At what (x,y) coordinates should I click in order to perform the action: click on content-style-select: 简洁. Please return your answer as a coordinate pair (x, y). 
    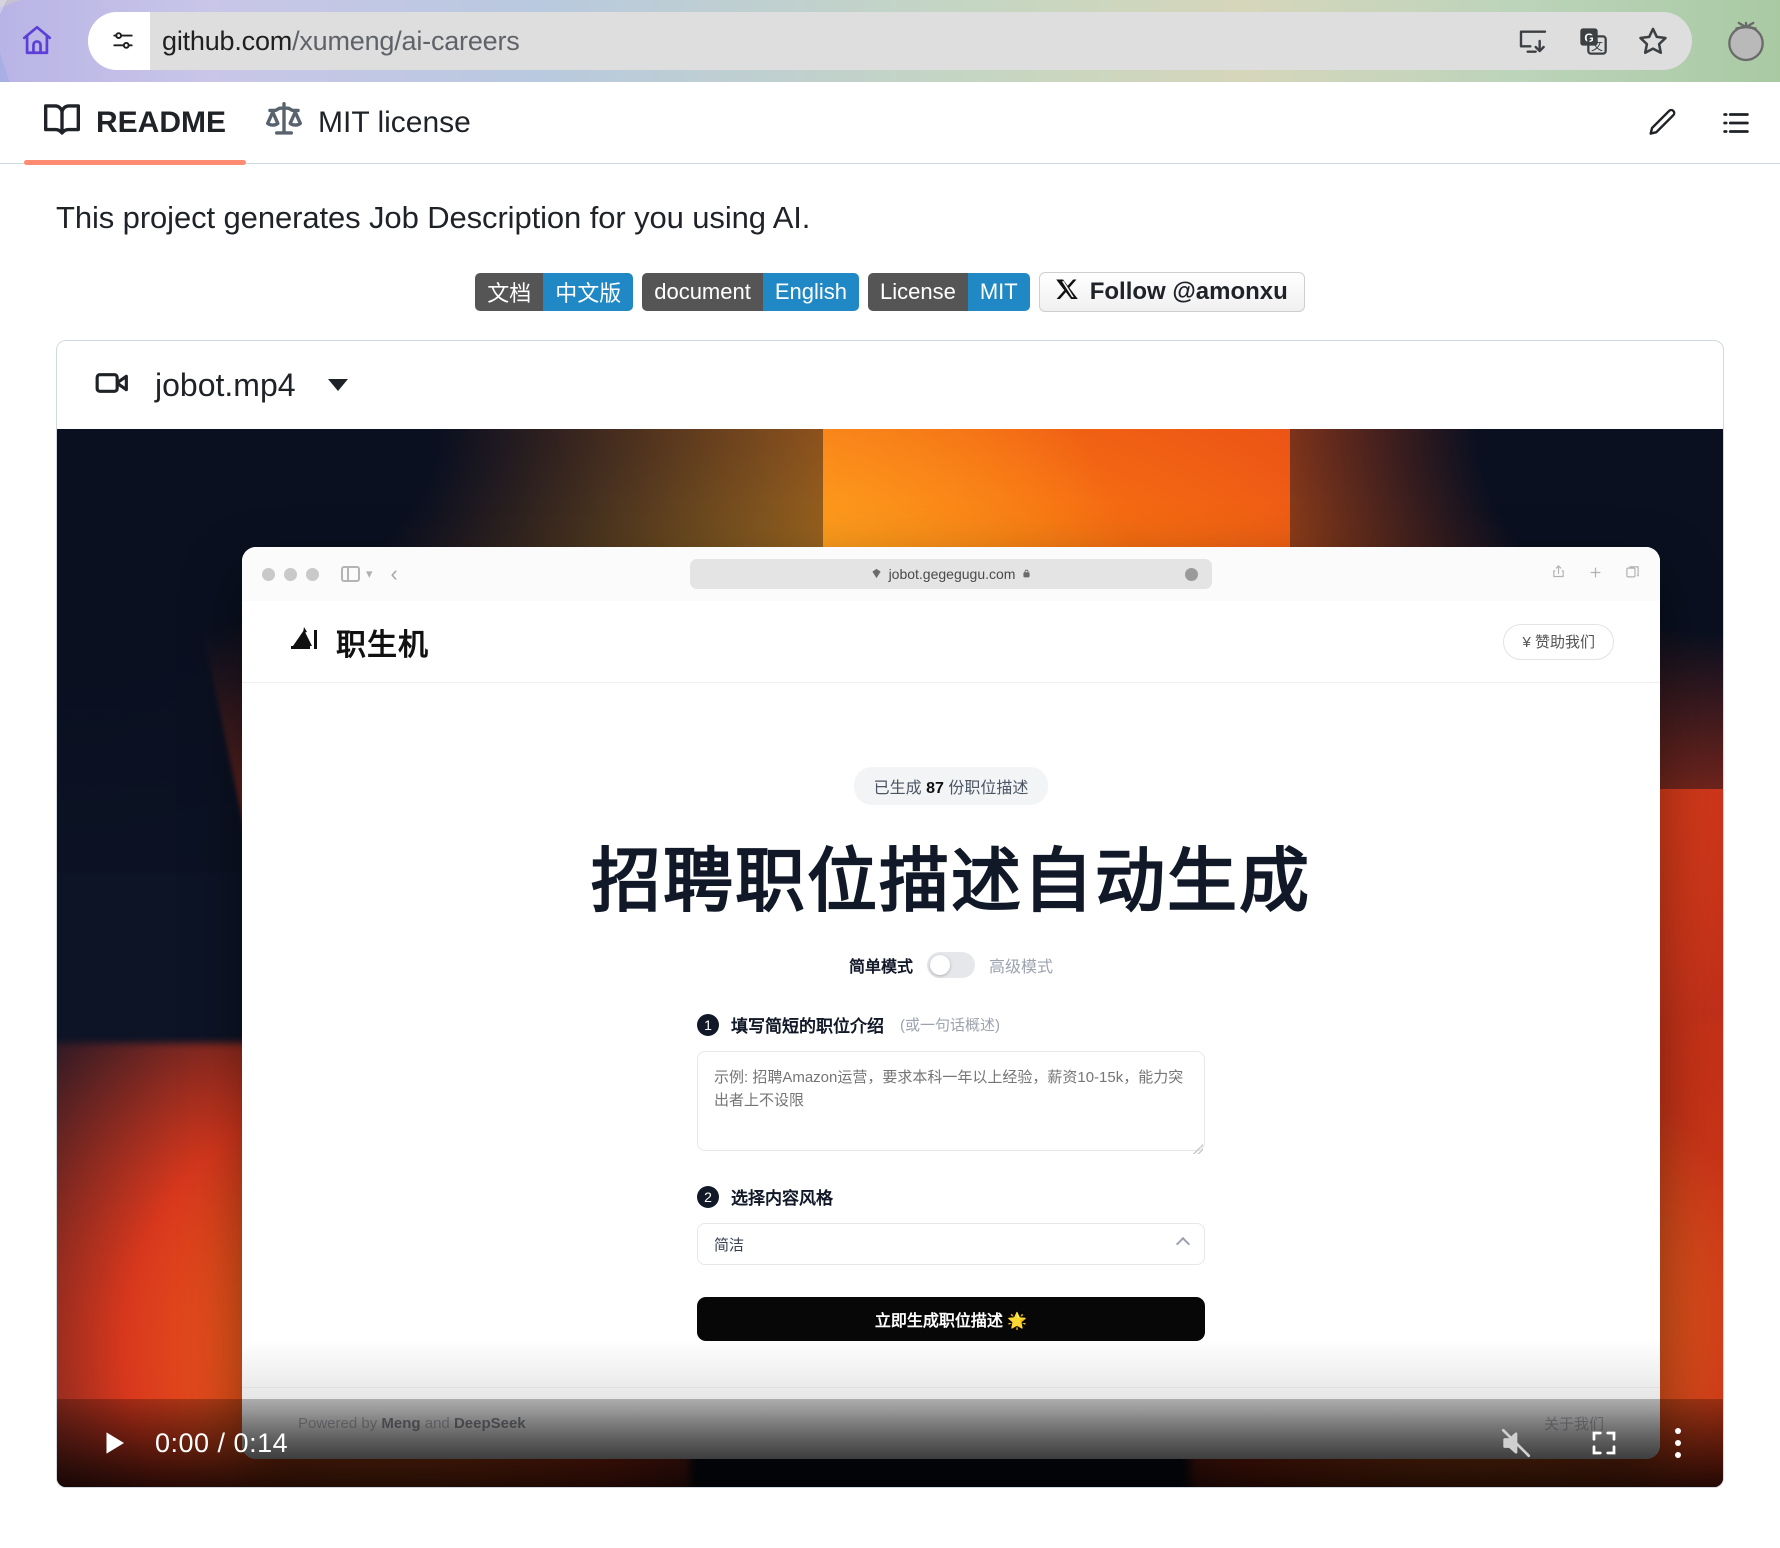
    Looking at the image, I should click on (951, 1244).